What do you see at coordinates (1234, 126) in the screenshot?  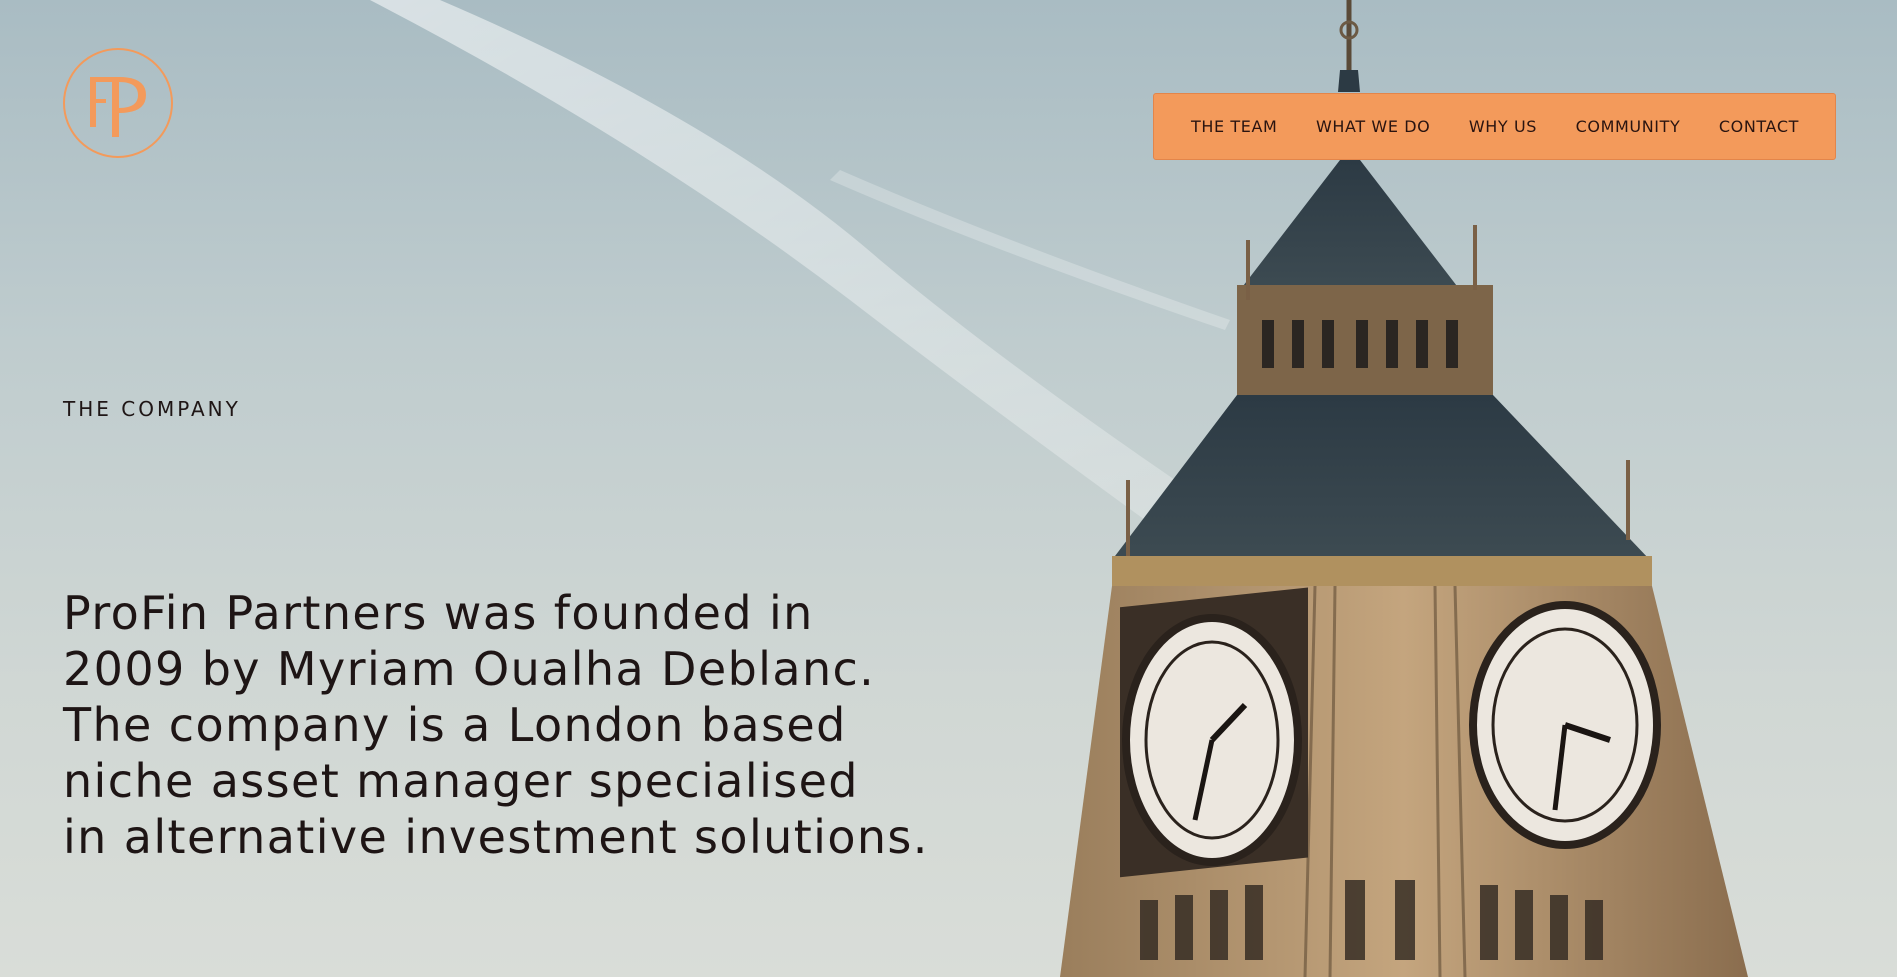 I see `nav-link-the-team: THE TEAM` at bounding box center [1234, 126].